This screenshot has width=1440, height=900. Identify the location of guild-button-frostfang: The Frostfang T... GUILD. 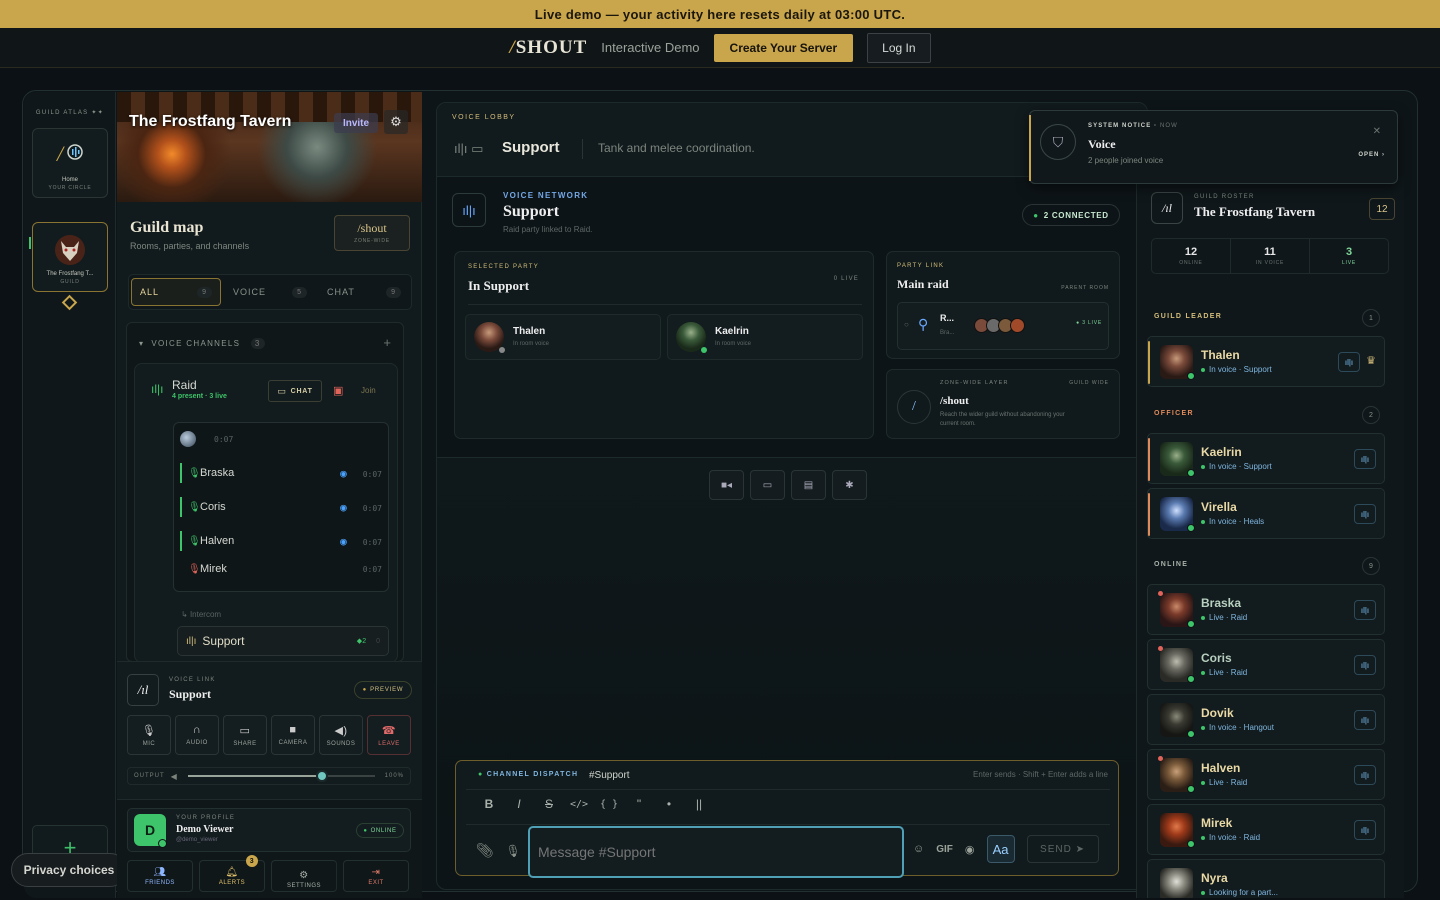
(70, 257).